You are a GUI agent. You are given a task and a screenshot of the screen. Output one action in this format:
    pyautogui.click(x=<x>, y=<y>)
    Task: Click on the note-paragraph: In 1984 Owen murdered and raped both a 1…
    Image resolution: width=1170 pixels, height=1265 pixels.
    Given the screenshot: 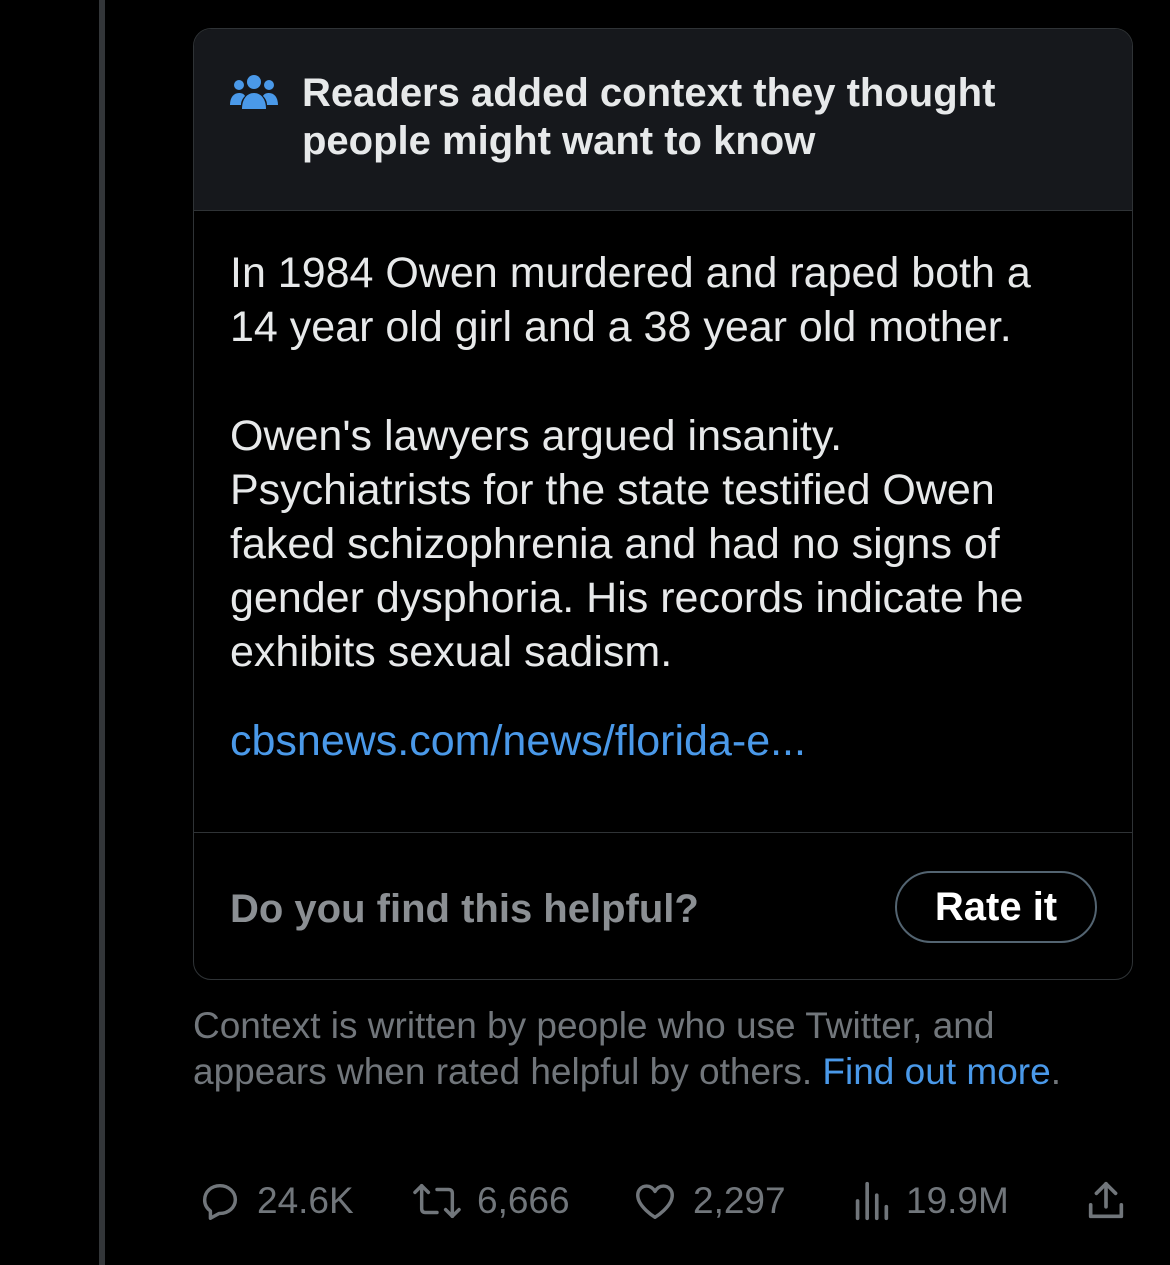 What is the action you would take?
    pyautogui.click(x=630, y=300)
    